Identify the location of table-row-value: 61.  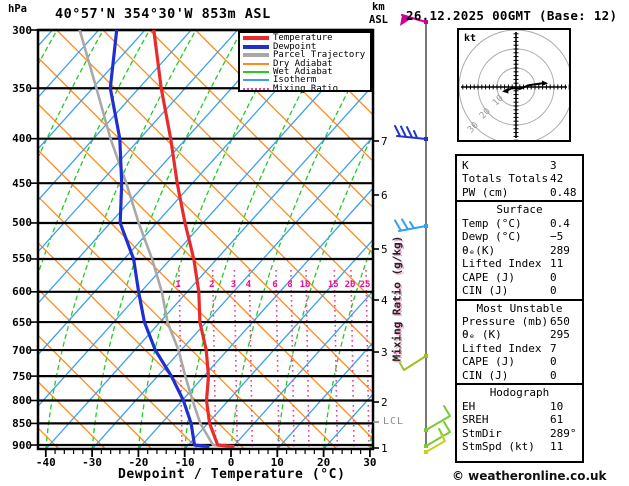
(557, 420).